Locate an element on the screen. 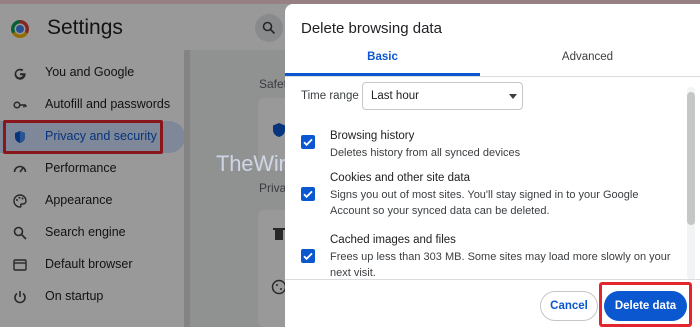  dropdown-caret-icon is located at coordinates (513, 96).